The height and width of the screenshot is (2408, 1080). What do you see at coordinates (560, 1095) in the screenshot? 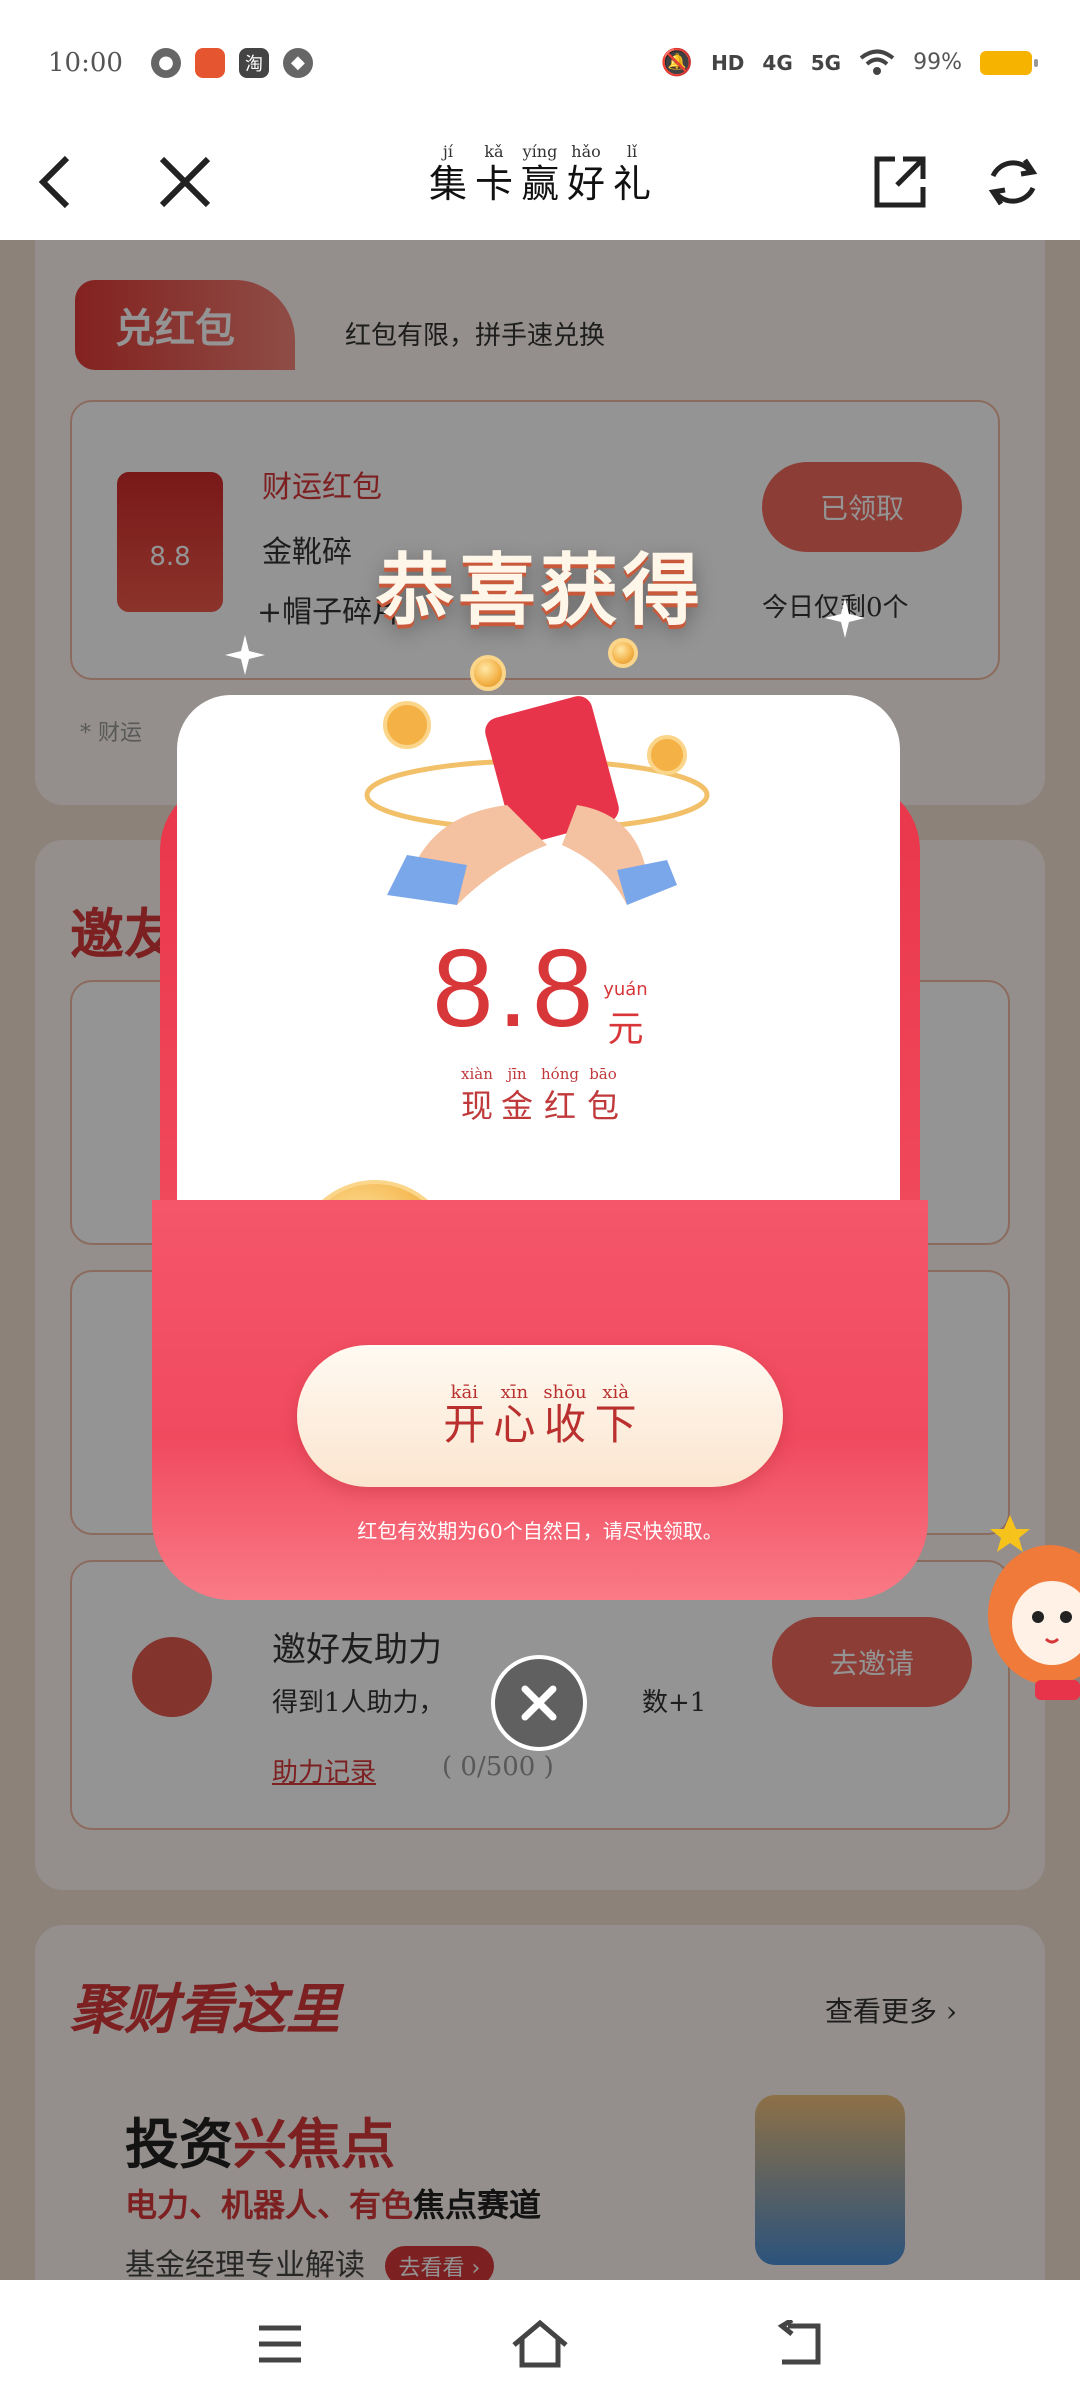
I see `subtitle-char: hóng 红` at bounding box center [560, 1095].